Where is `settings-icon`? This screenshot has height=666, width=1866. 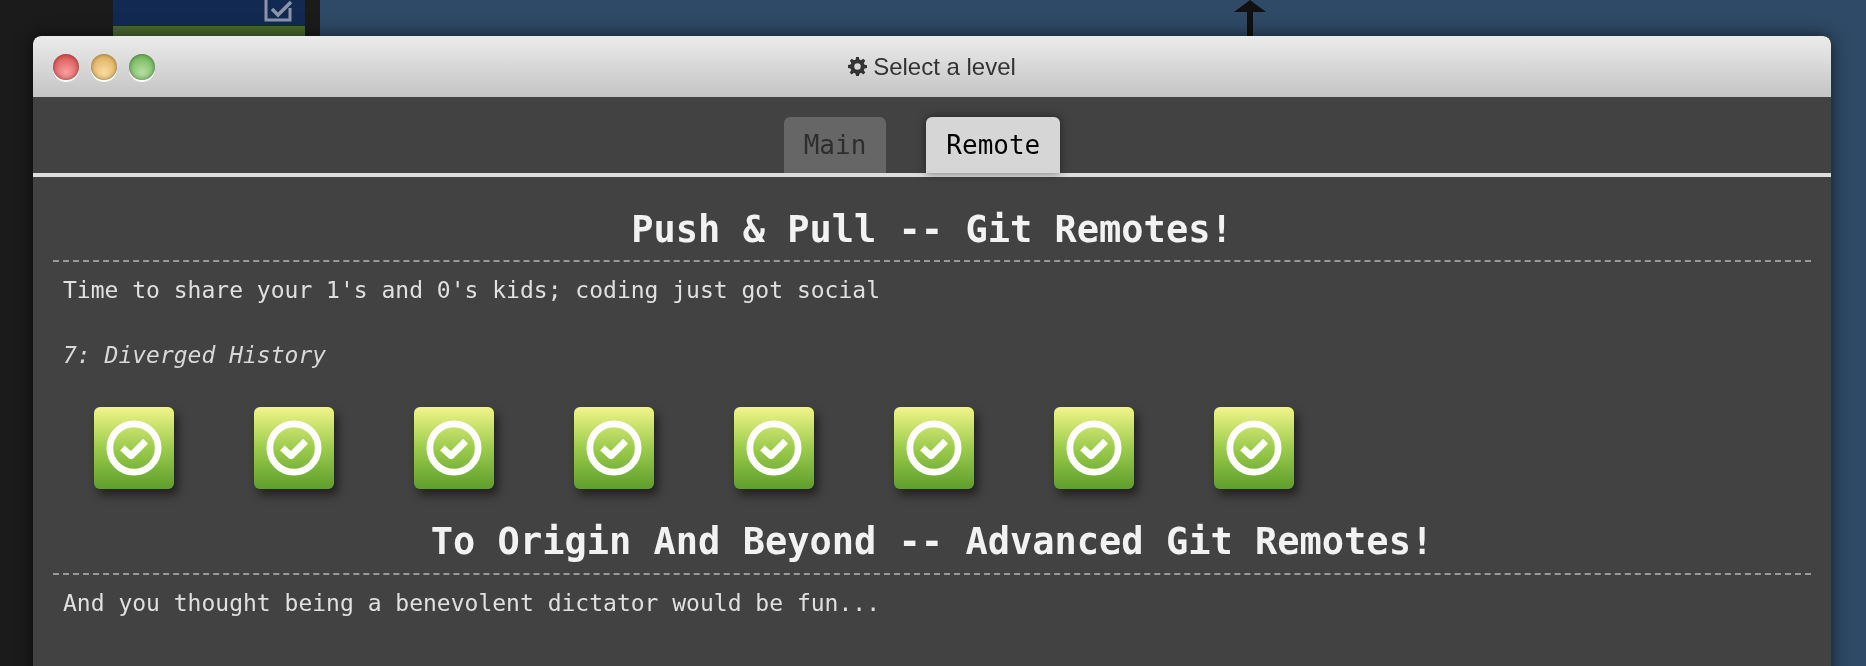 settings-icon is located at coordinates (858, 66).